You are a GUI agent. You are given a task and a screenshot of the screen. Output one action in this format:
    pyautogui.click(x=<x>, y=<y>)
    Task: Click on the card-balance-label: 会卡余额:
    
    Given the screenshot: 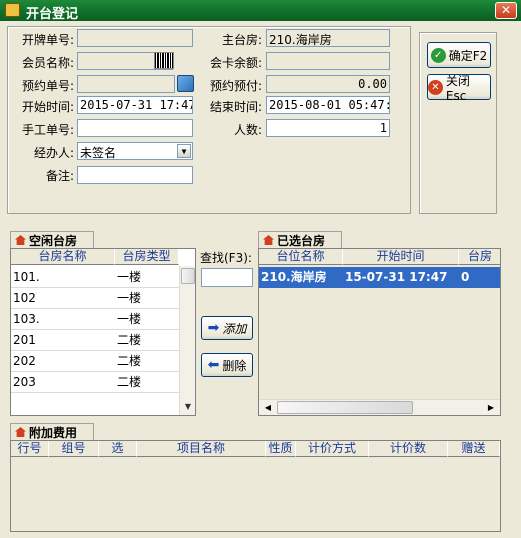 What is the action you would take?
    pyautogui.click(x=235, y=63)
    